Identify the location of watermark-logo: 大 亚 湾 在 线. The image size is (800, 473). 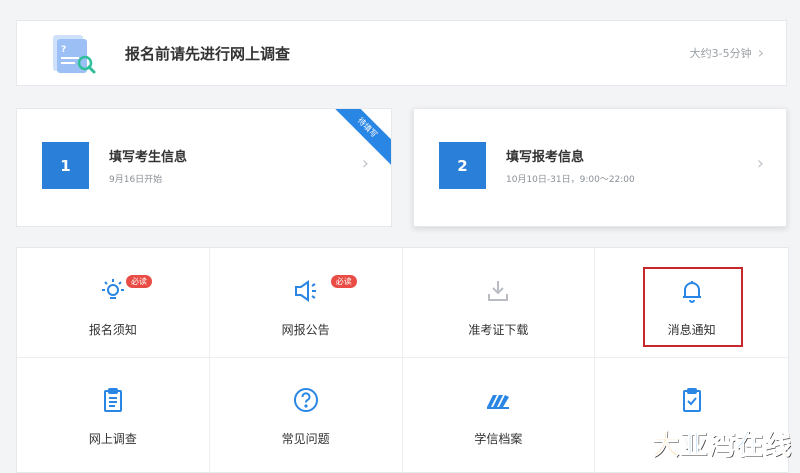
(722, 446).